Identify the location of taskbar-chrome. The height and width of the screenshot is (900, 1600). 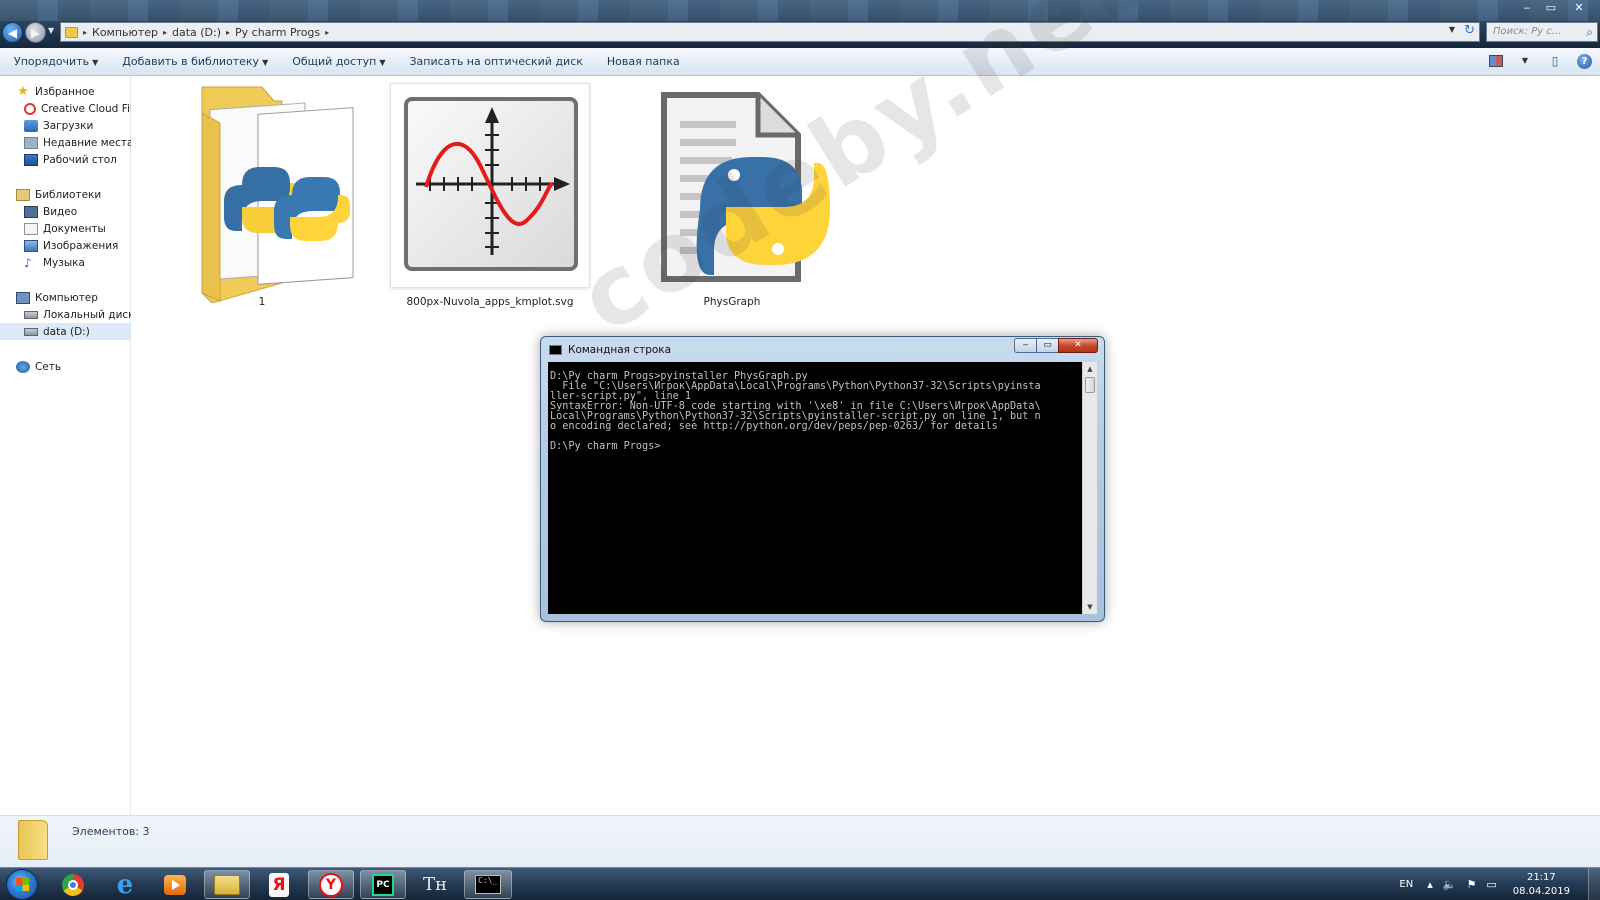
(73, 884).